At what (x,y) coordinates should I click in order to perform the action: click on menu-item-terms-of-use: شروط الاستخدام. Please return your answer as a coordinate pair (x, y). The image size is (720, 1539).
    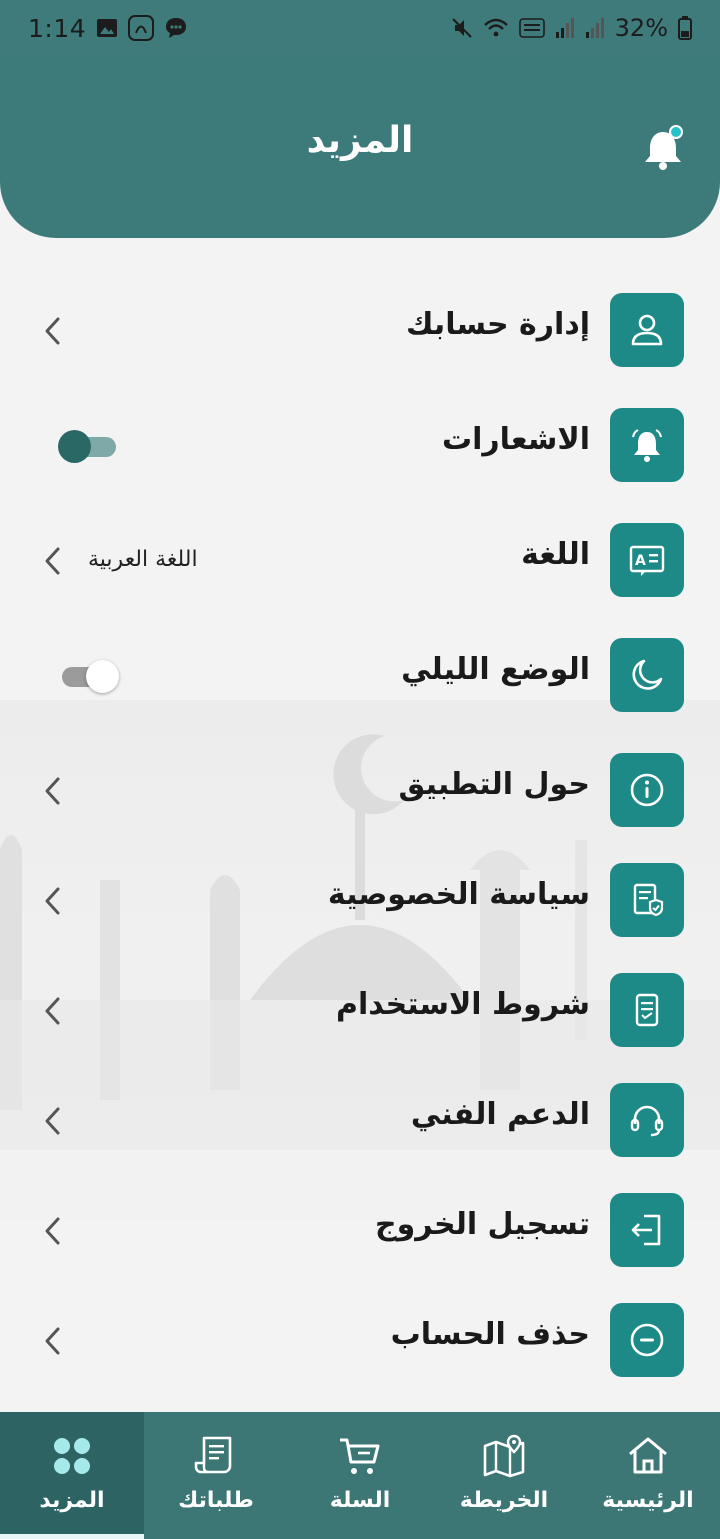
    Looking at the image, I should click on (360, 1011).